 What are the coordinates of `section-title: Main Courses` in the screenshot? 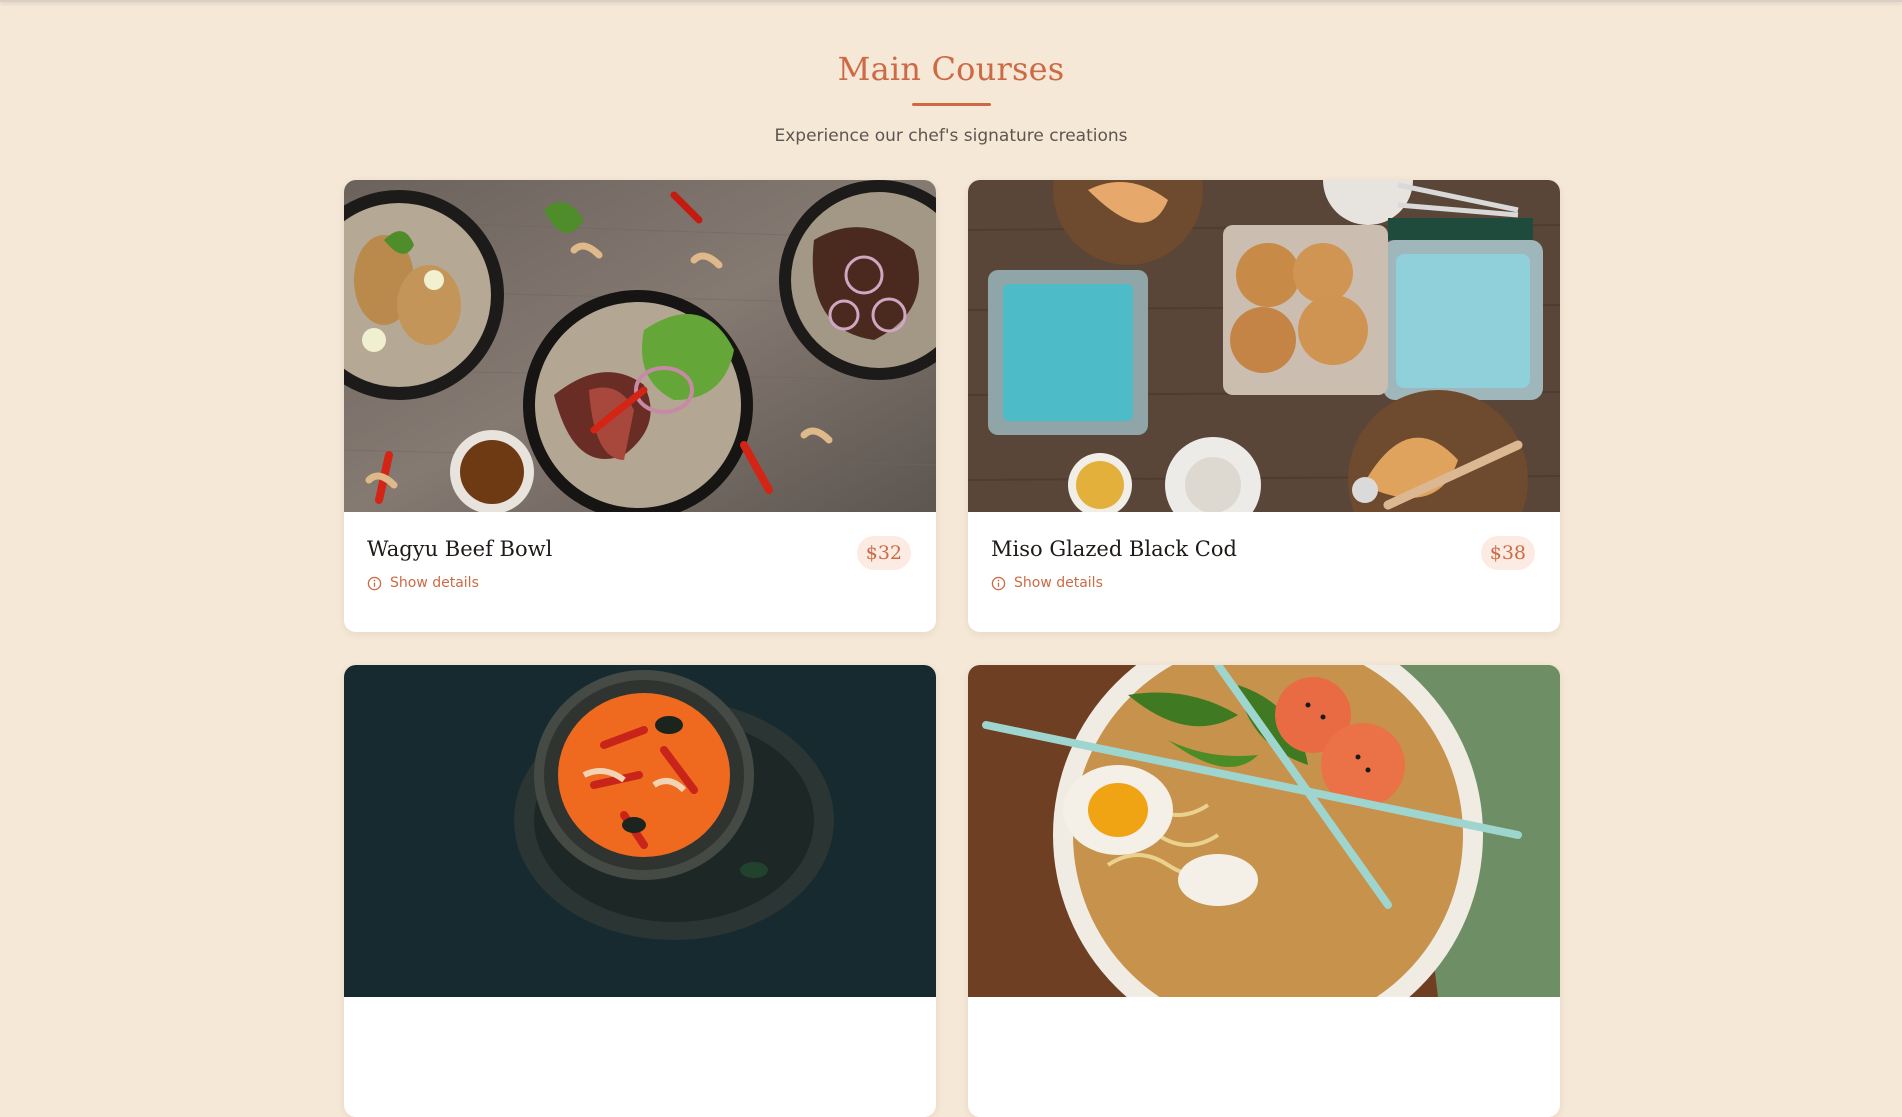 It's located at (951, 69).